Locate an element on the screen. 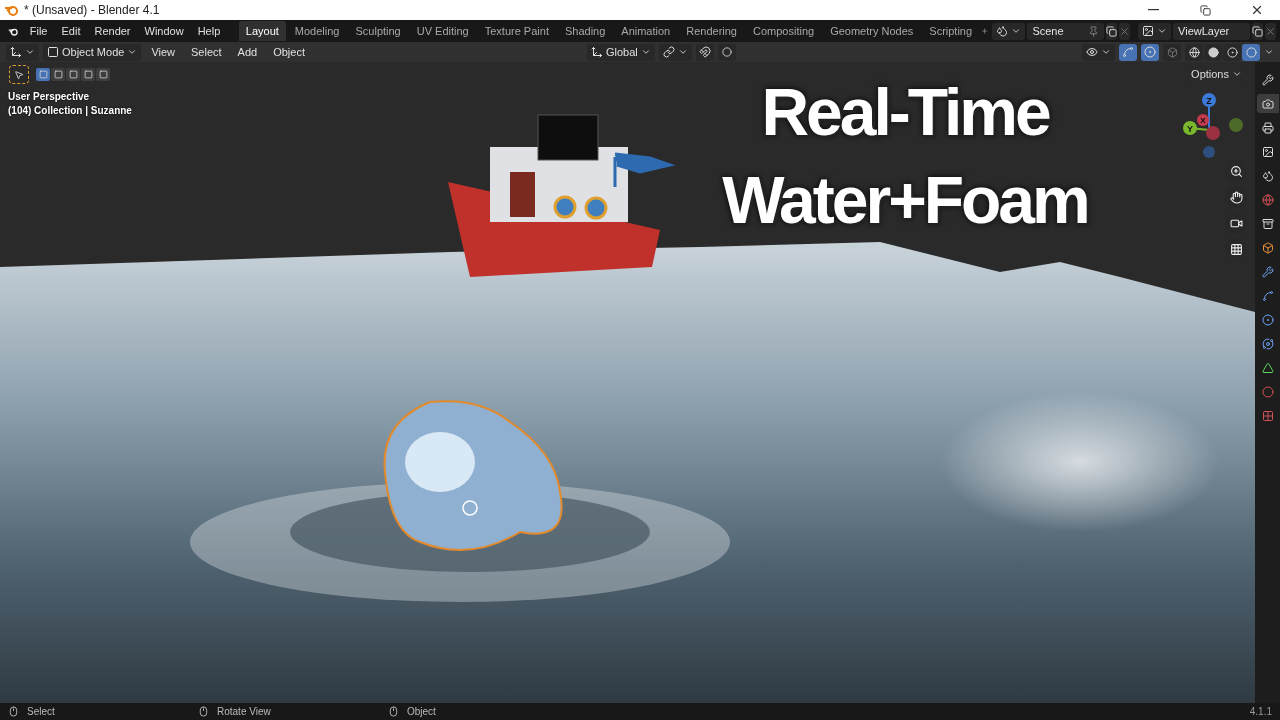  header-menu-item: Object is located at coordinates (289, 52).